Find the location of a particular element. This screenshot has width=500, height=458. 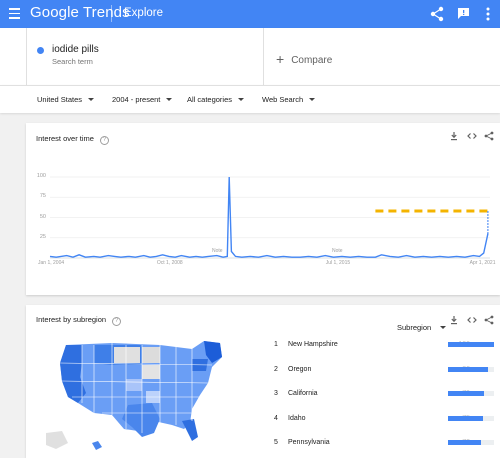

subregion-title-text: Interest by subregion is located at coordinates (71, 319).